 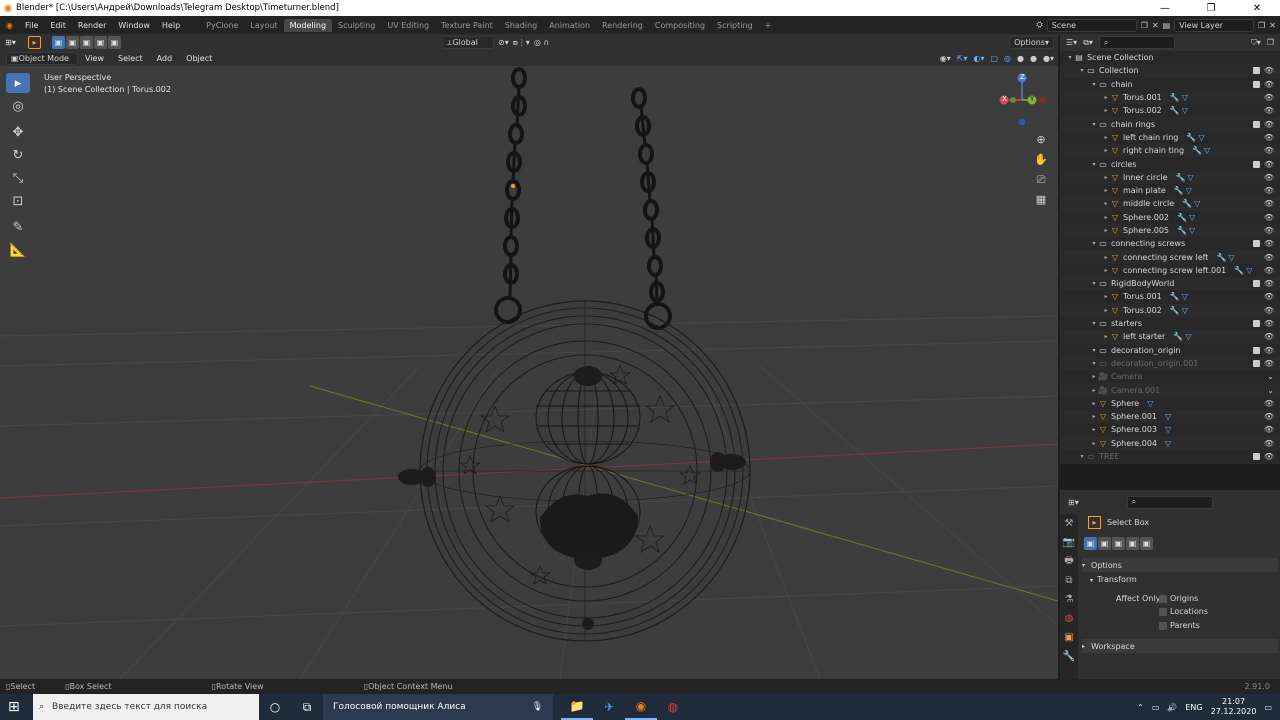 What do you see at coordinates (18, 106) in the screenshot?
I see `cursor-tool-icon: ◎` at bounding box center [18, 106].